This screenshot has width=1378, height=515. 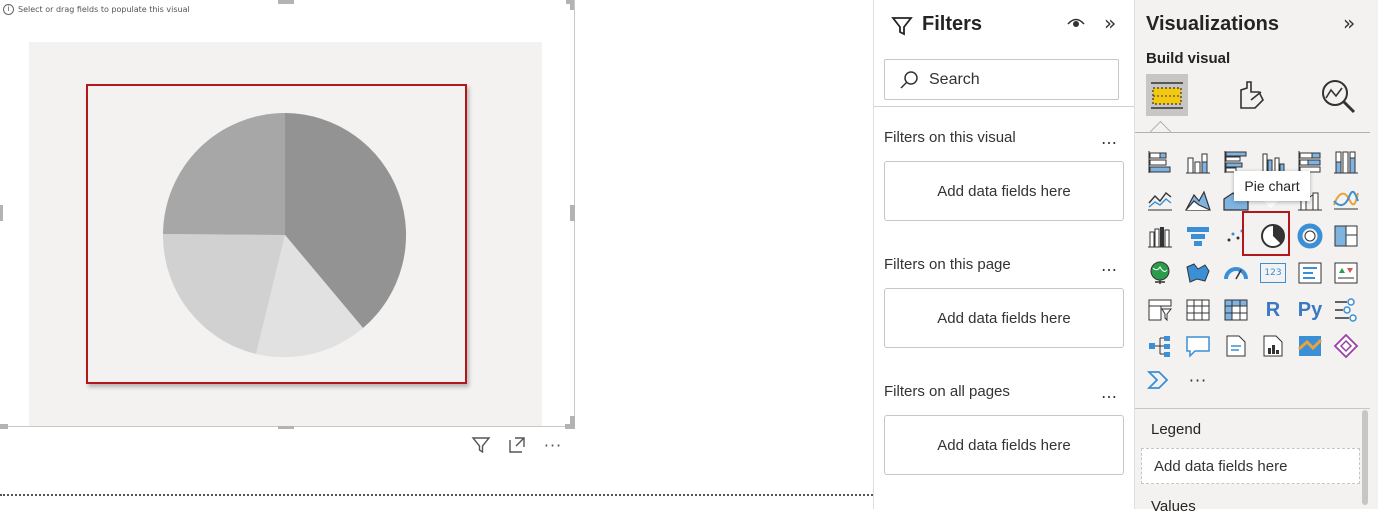 I want to click on analytics-tab, so click(x=1338, y=96).